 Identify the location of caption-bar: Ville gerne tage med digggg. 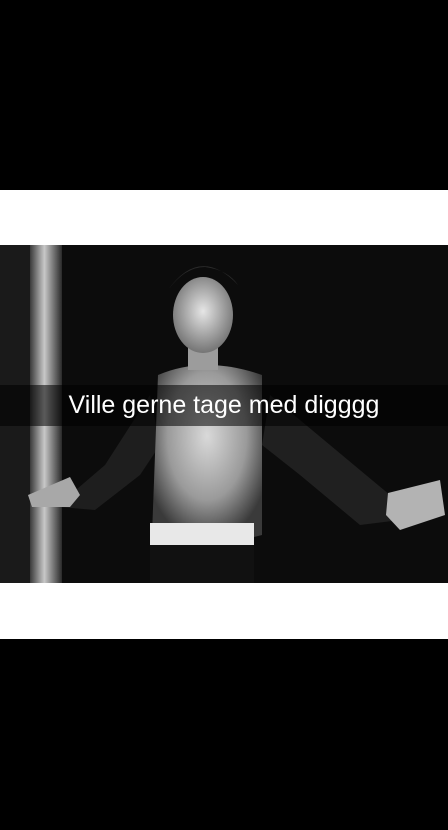
(224, 405).